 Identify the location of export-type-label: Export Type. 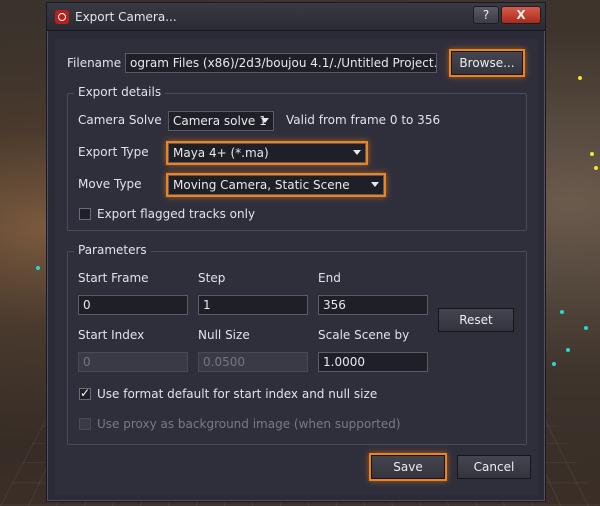
(113, 152).